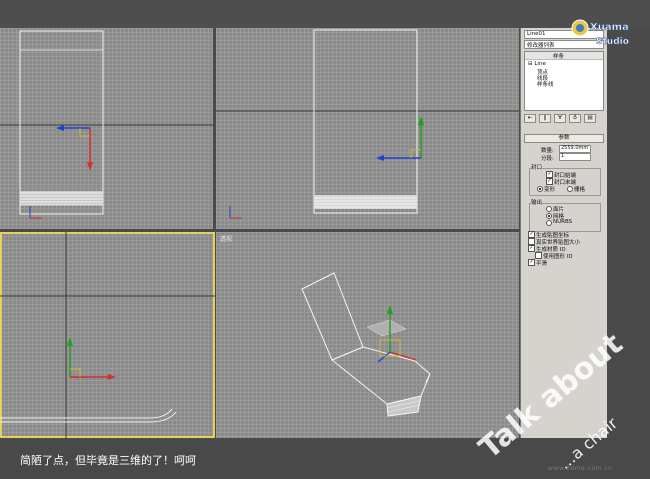 This screenshot has width=650, height=479. What do you see at coordinates (550, 190) in the screenshot?
I see `morph-label: 变形` at bounding box center [550, 190].